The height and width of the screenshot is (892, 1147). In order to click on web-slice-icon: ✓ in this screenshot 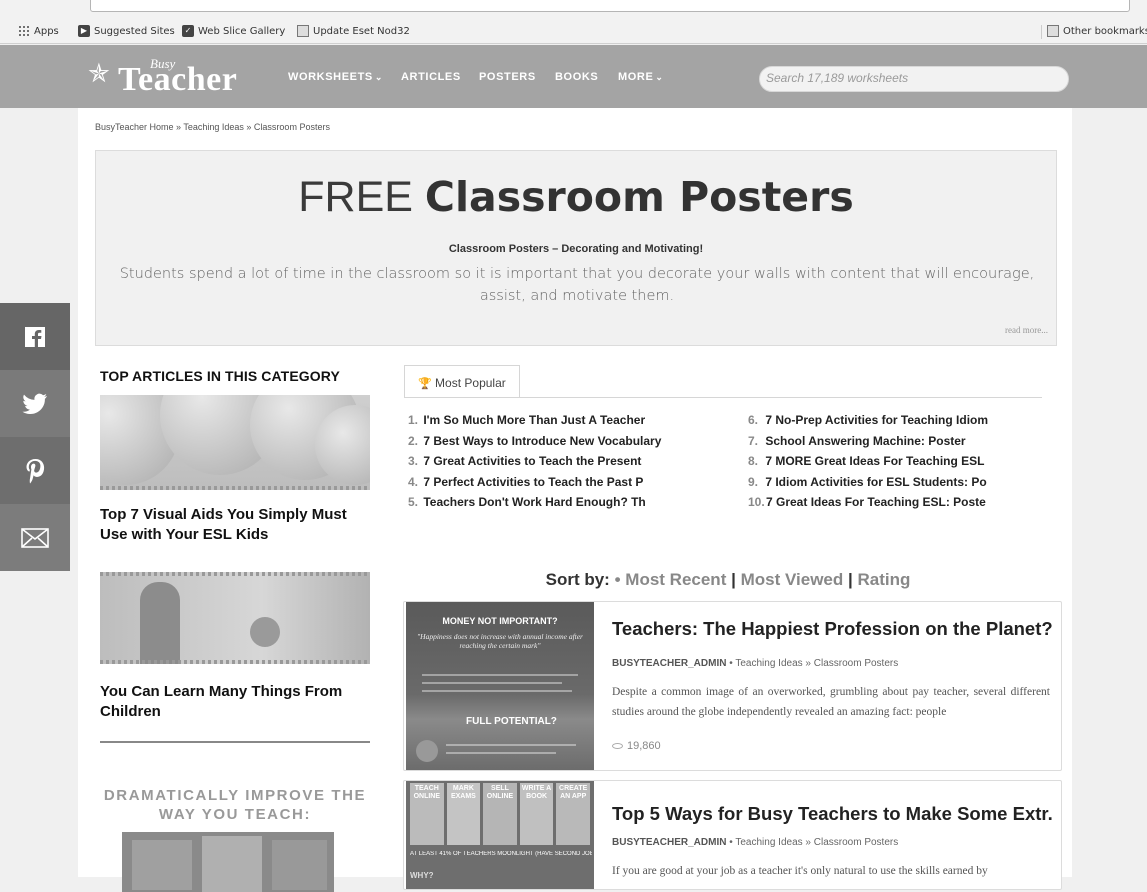, I will do `click(188, 31)`.